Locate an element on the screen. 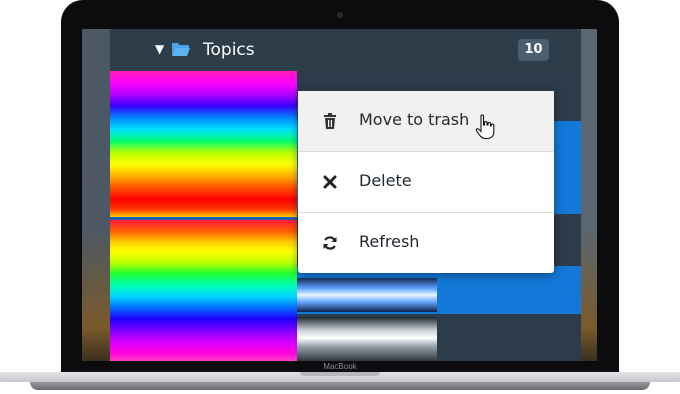 This screenshot has width=680, height=394. camera is located at coordinates (340, 15).